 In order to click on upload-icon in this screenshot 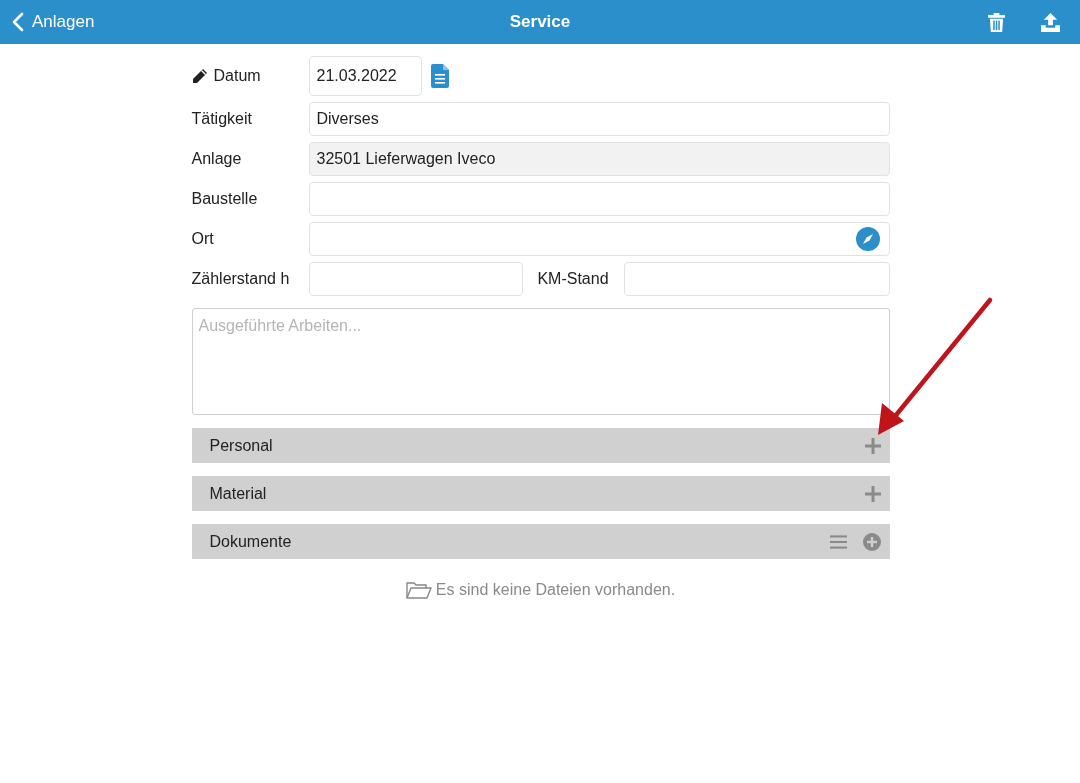, I will do `click(1050, 22)`.